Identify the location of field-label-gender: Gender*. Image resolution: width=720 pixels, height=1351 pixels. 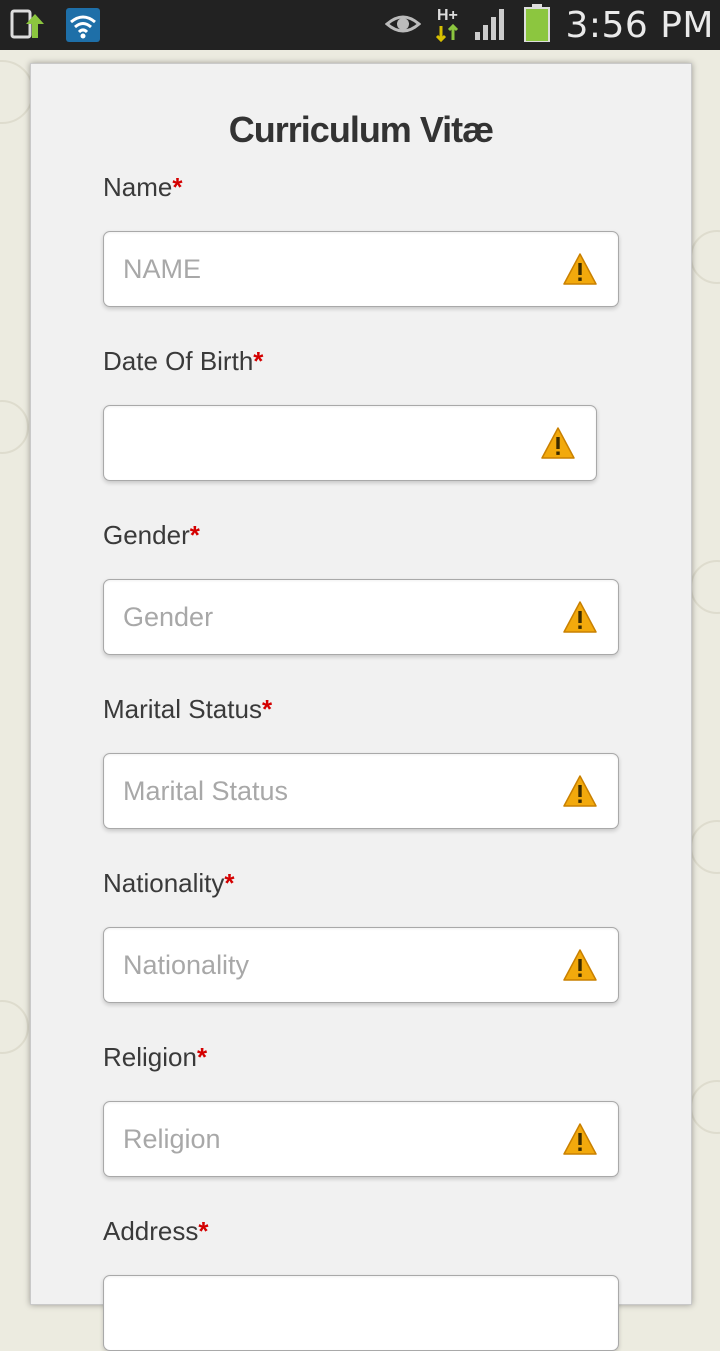
(151, 535).